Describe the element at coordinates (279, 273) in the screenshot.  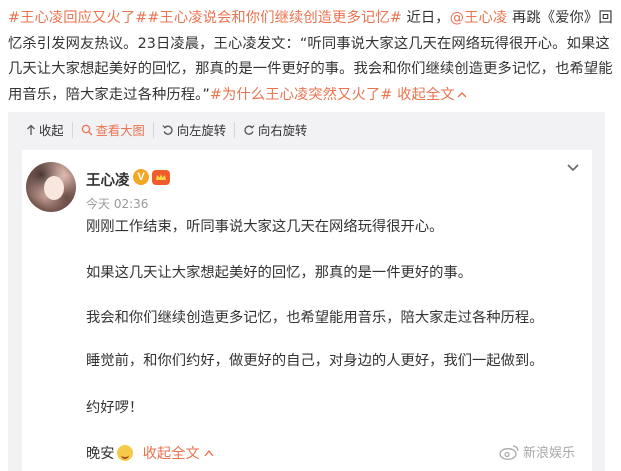
I see `image-paragraph-2: 如果这几天让大家想起美好的回忆，那真的是一件更好的事。` at that location.